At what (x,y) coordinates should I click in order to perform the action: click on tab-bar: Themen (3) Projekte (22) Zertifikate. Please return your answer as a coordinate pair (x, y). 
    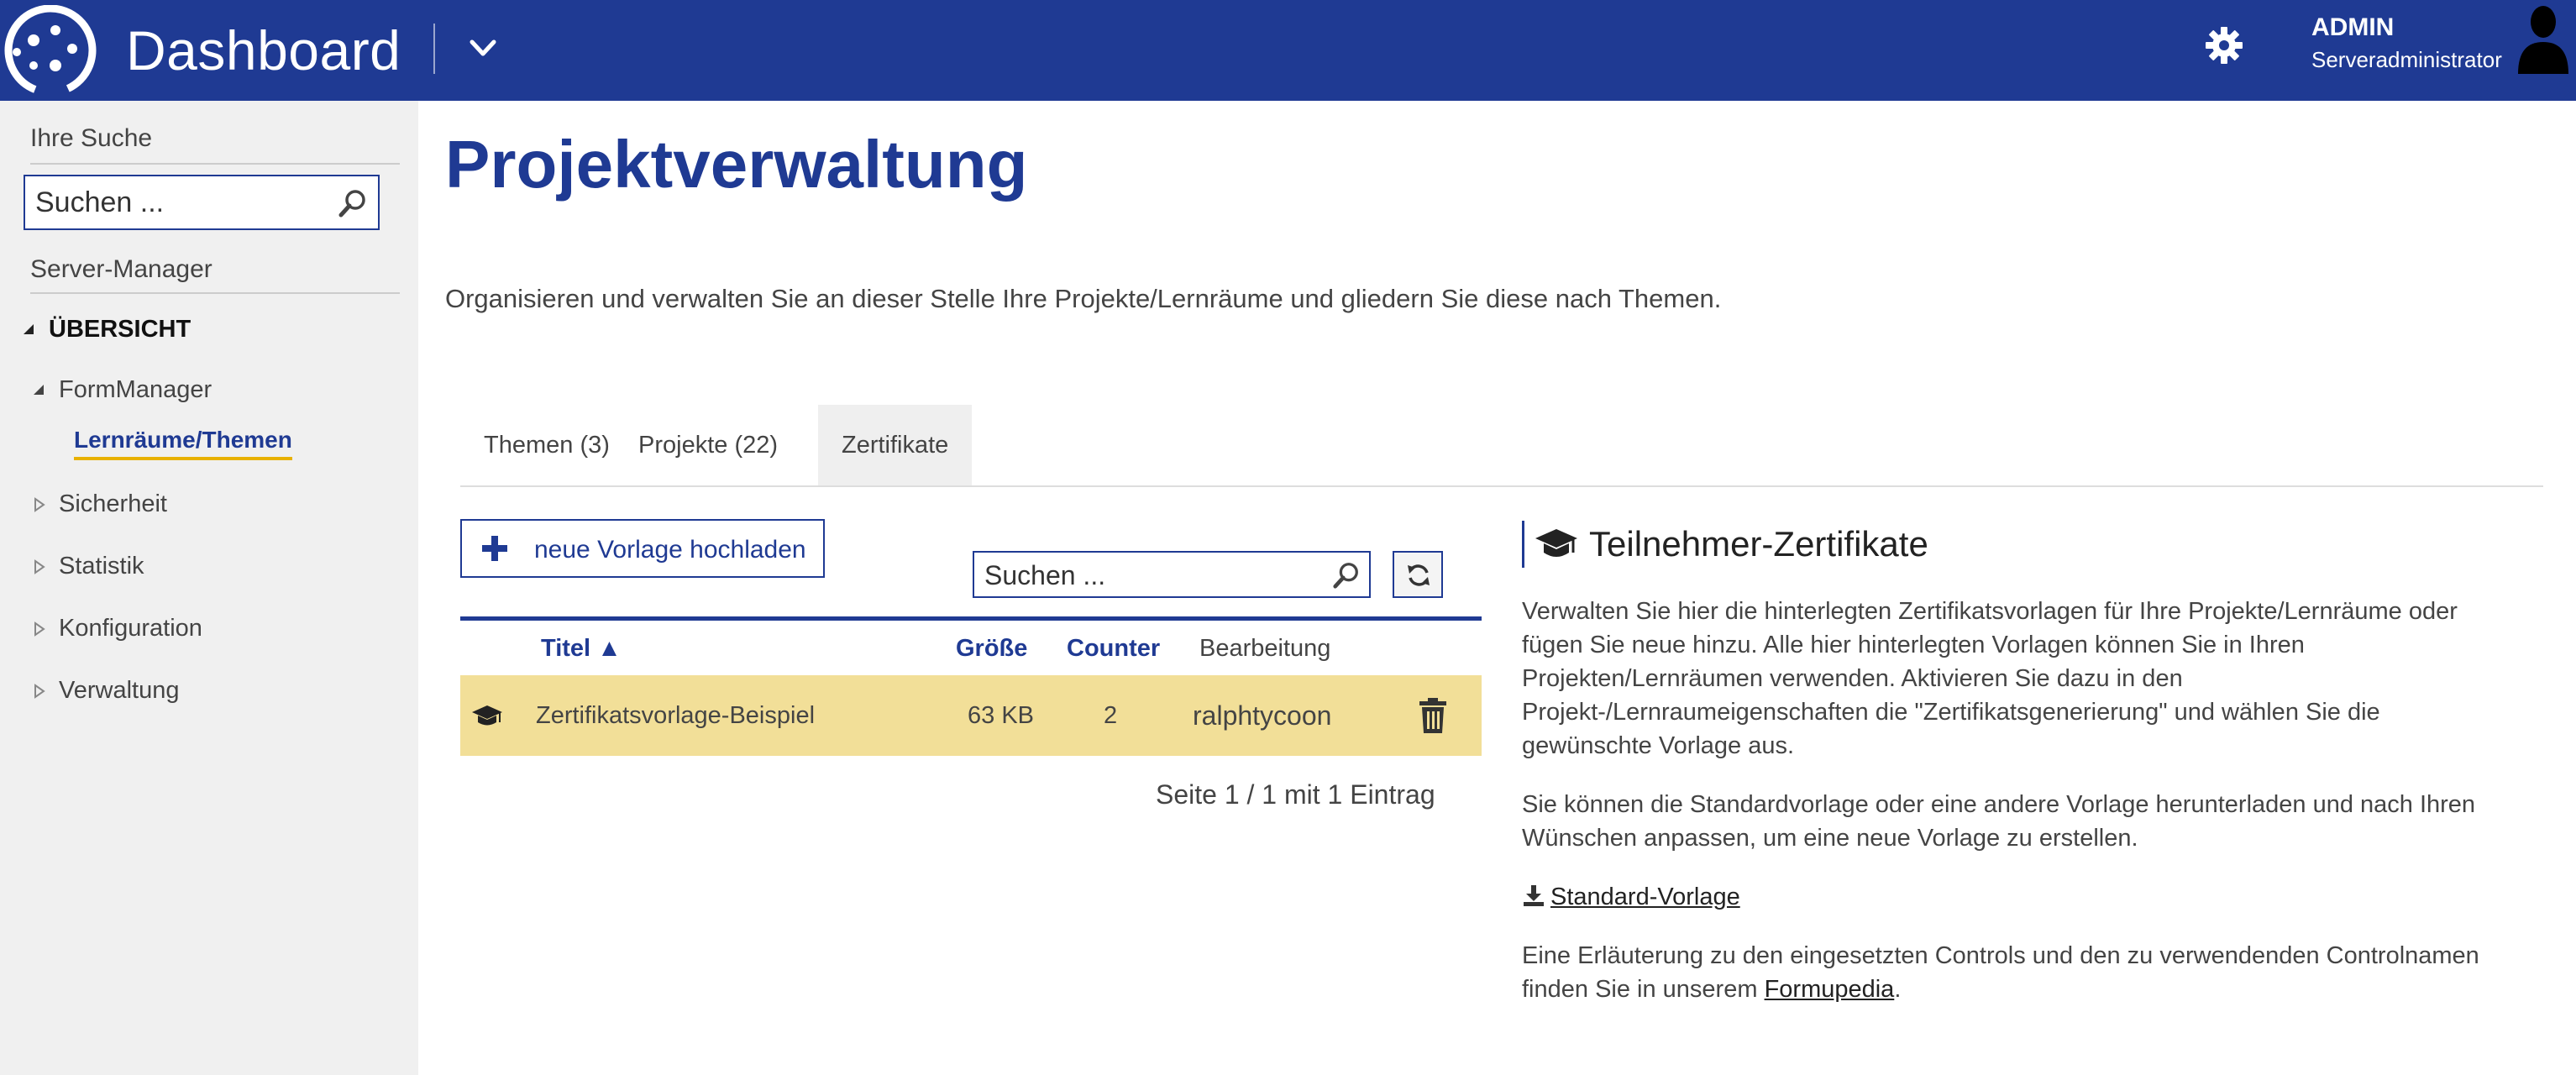
    Looking at the image, I should click on (1501, 446).